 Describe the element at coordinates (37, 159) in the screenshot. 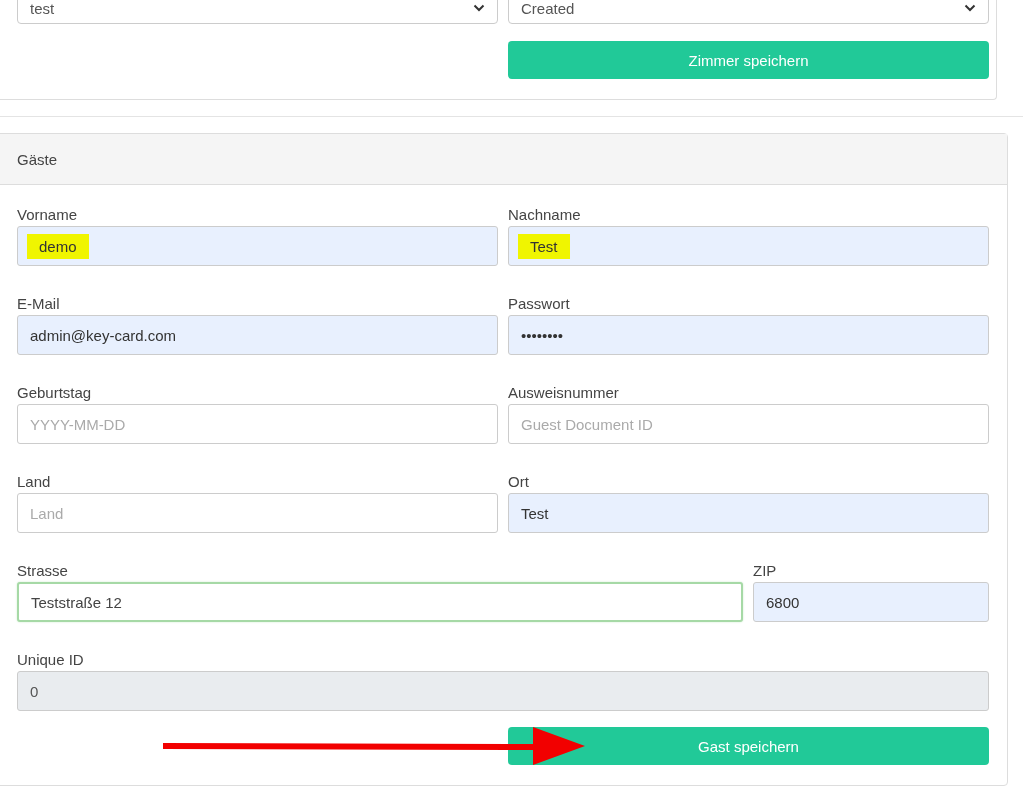

I see `panel-title: Gäste` at that location.